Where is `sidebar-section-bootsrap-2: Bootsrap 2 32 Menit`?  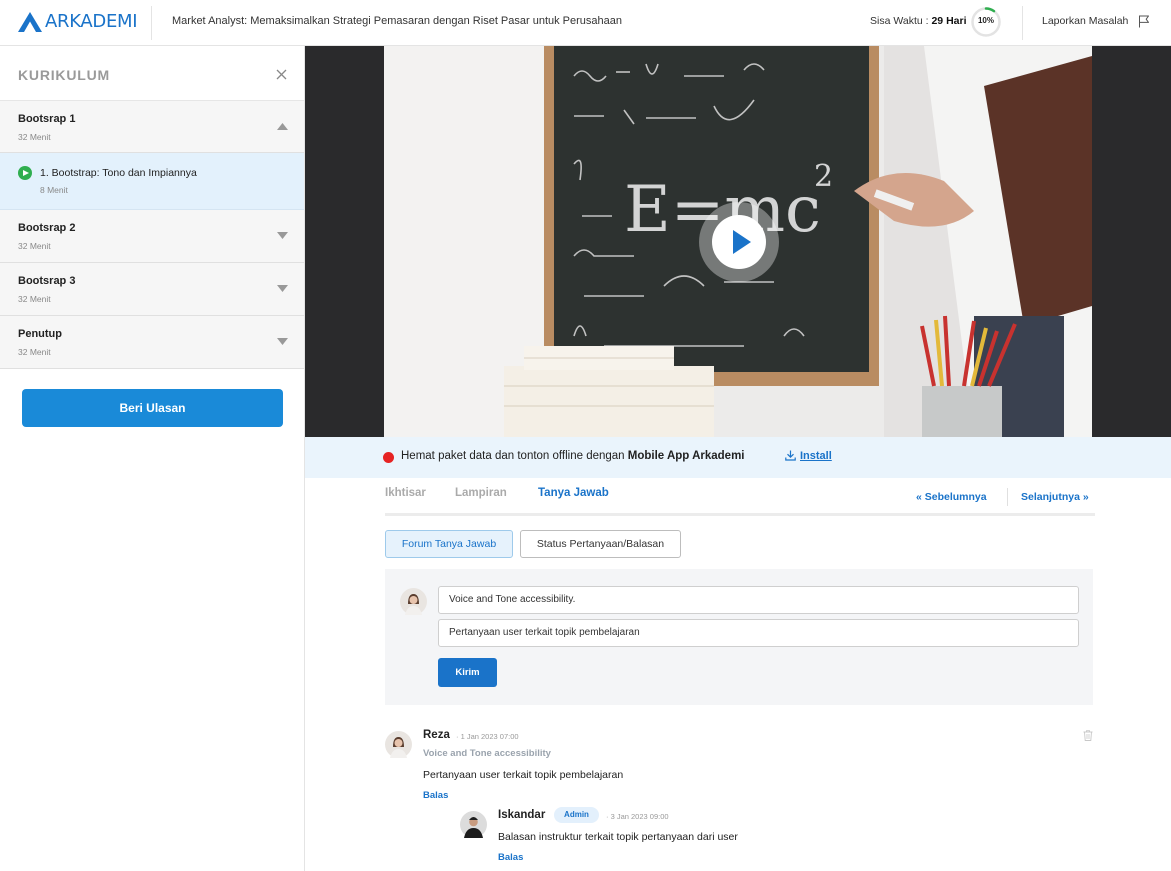
sidebar-section-bootsrap-2: Bootsrap 2 32 Menit is located at coordinates (152, 236).